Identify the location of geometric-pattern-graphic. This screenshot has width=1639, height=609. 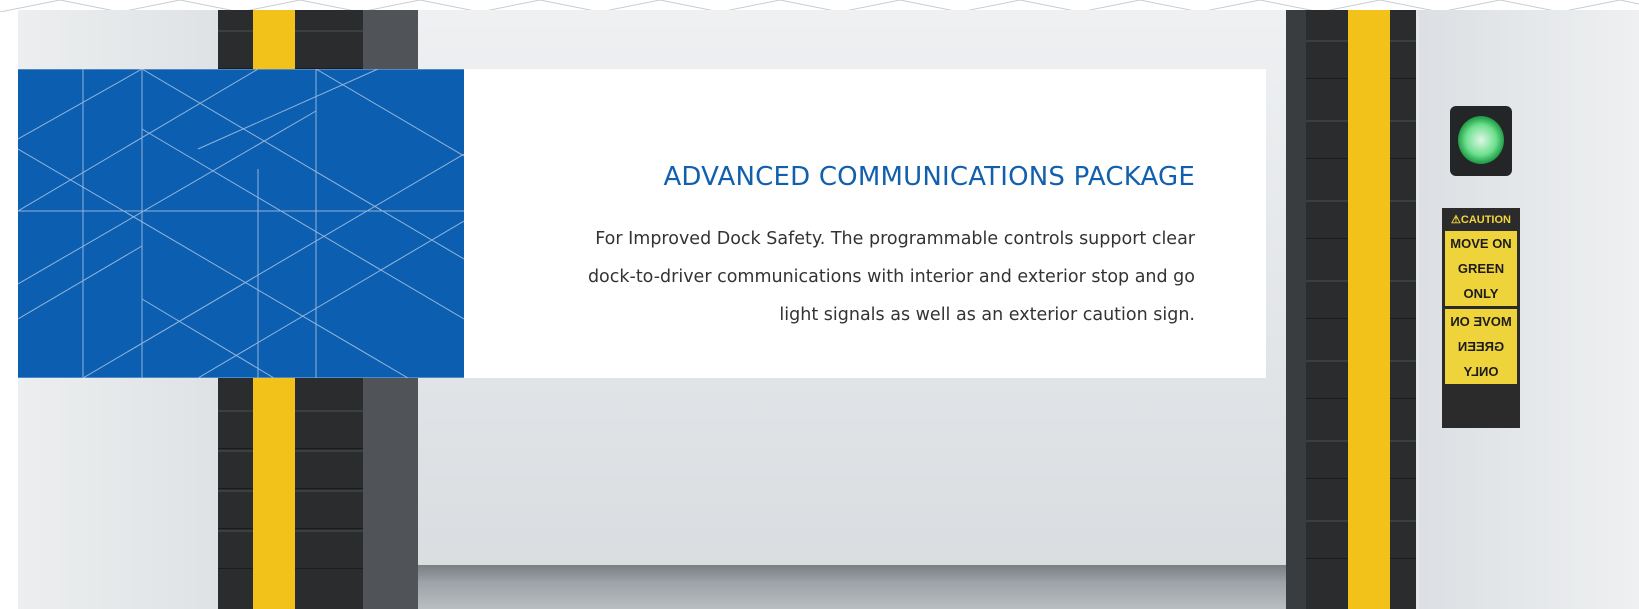
(241, 223).